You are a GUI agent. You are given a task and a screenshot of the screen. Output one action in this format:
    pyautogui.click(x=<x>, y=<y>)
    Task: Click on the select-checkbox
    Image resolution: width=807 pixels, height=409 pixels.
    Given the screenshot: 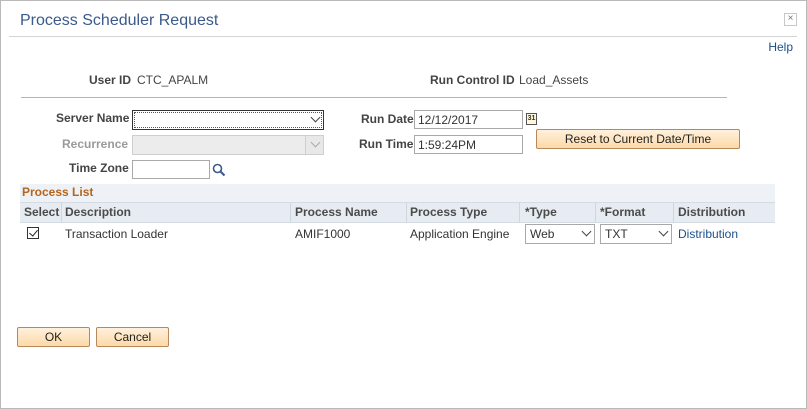 What is the action you would take?
    pyautogui.click(x=33, y=233)
    